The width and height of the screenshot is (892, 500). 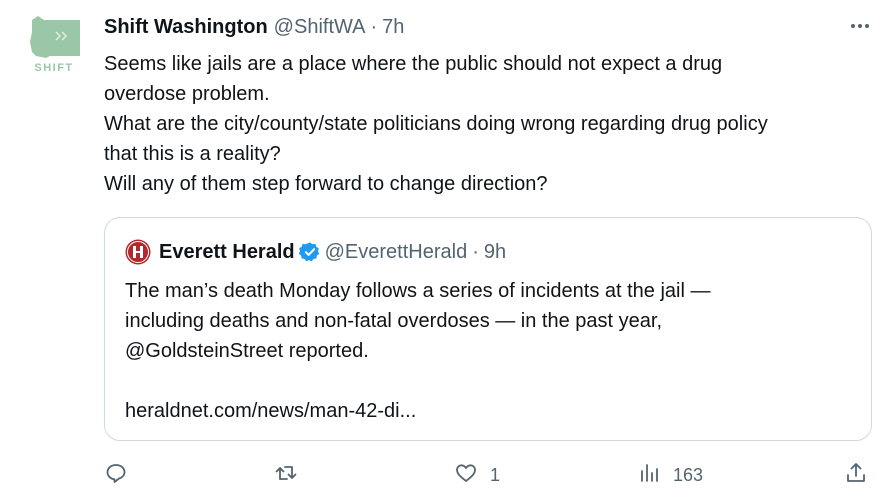 What do you see at coordinates (186, 27) in the screenshot?
I see `display-name: Shift Washington` at bounding box center [186, 27].